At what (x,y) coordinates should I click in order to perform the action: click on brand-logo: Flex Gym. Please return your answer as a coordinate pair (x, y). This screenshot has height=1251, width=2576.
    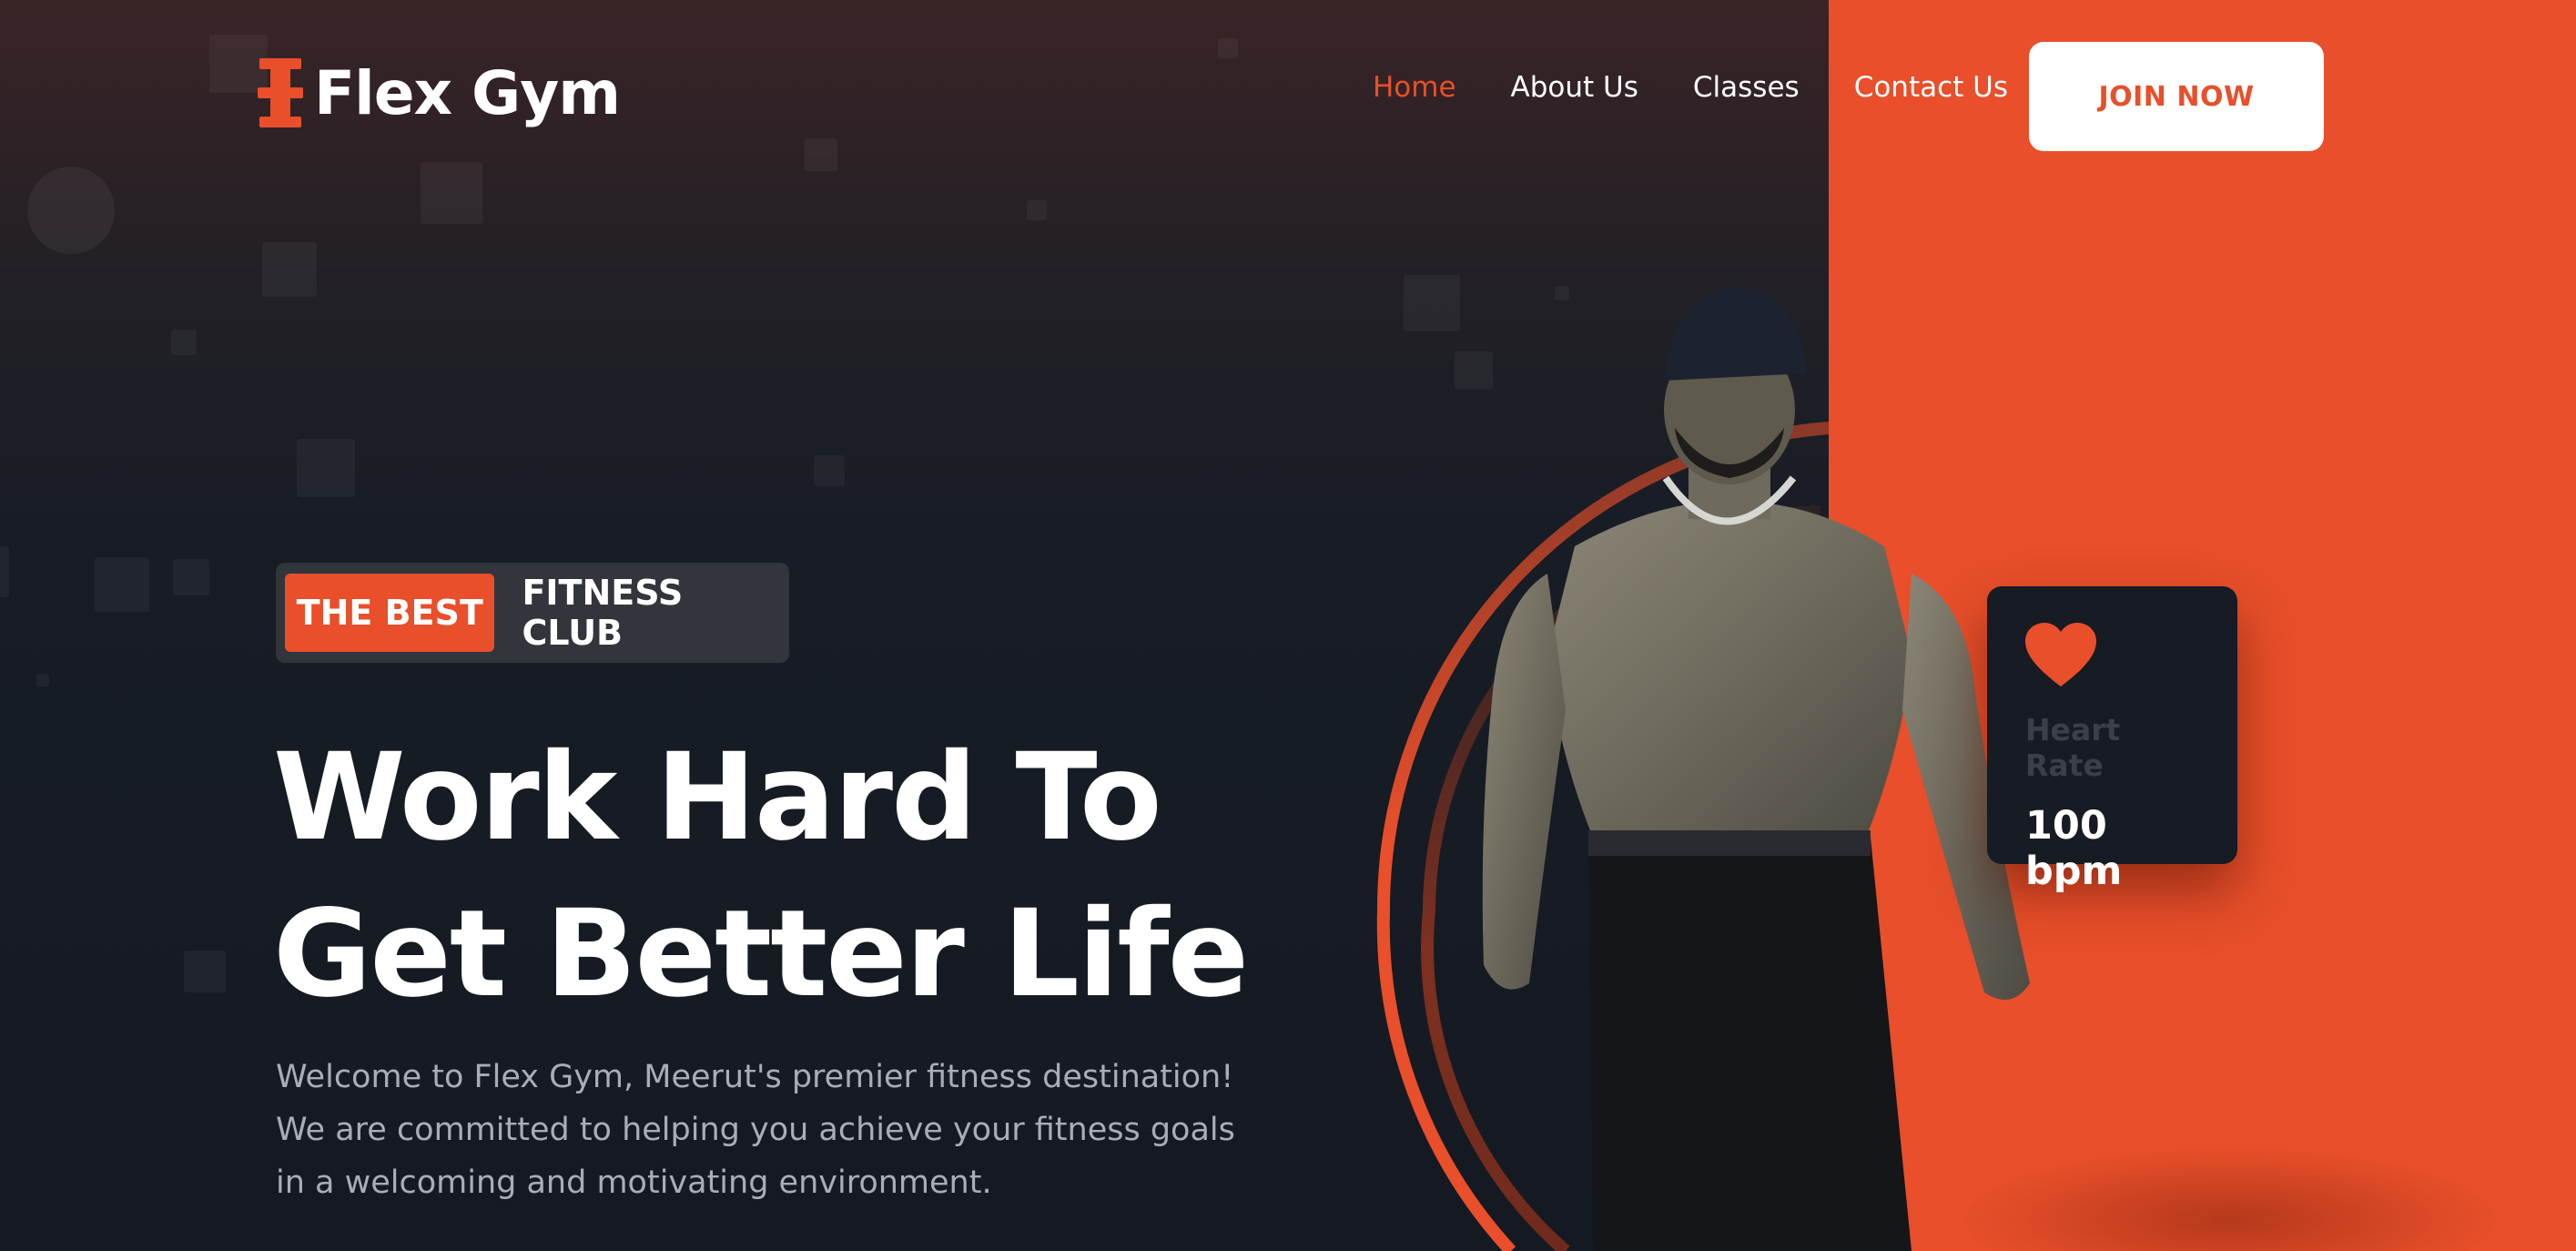
    Looking at the image, I should click on (439, 92).